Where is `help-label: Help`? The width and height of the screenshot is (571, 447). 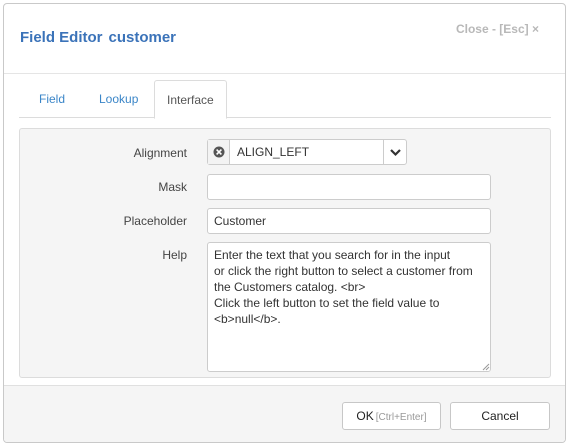
help-label: Help is located at coordinates (174, 255).